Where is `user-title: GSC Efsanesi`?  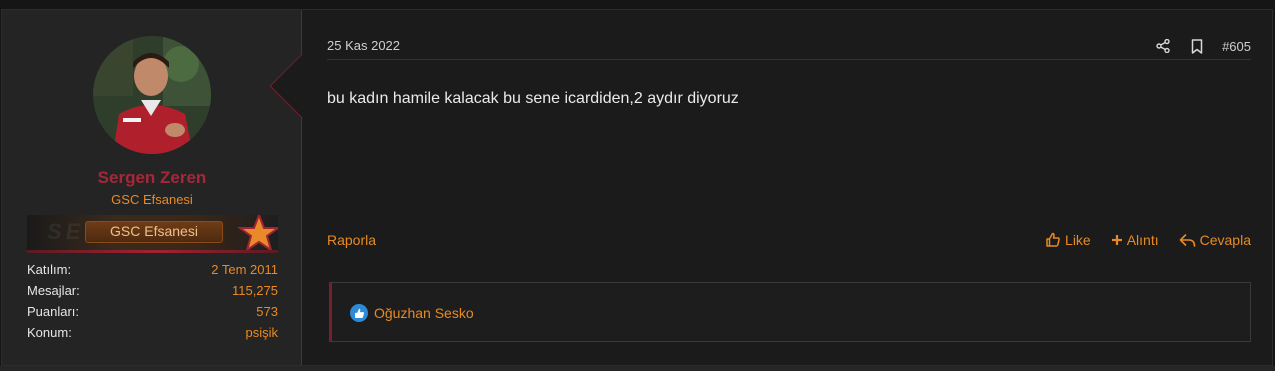 user-title: GSC Efsanesi is located at coordinates (152, 199).